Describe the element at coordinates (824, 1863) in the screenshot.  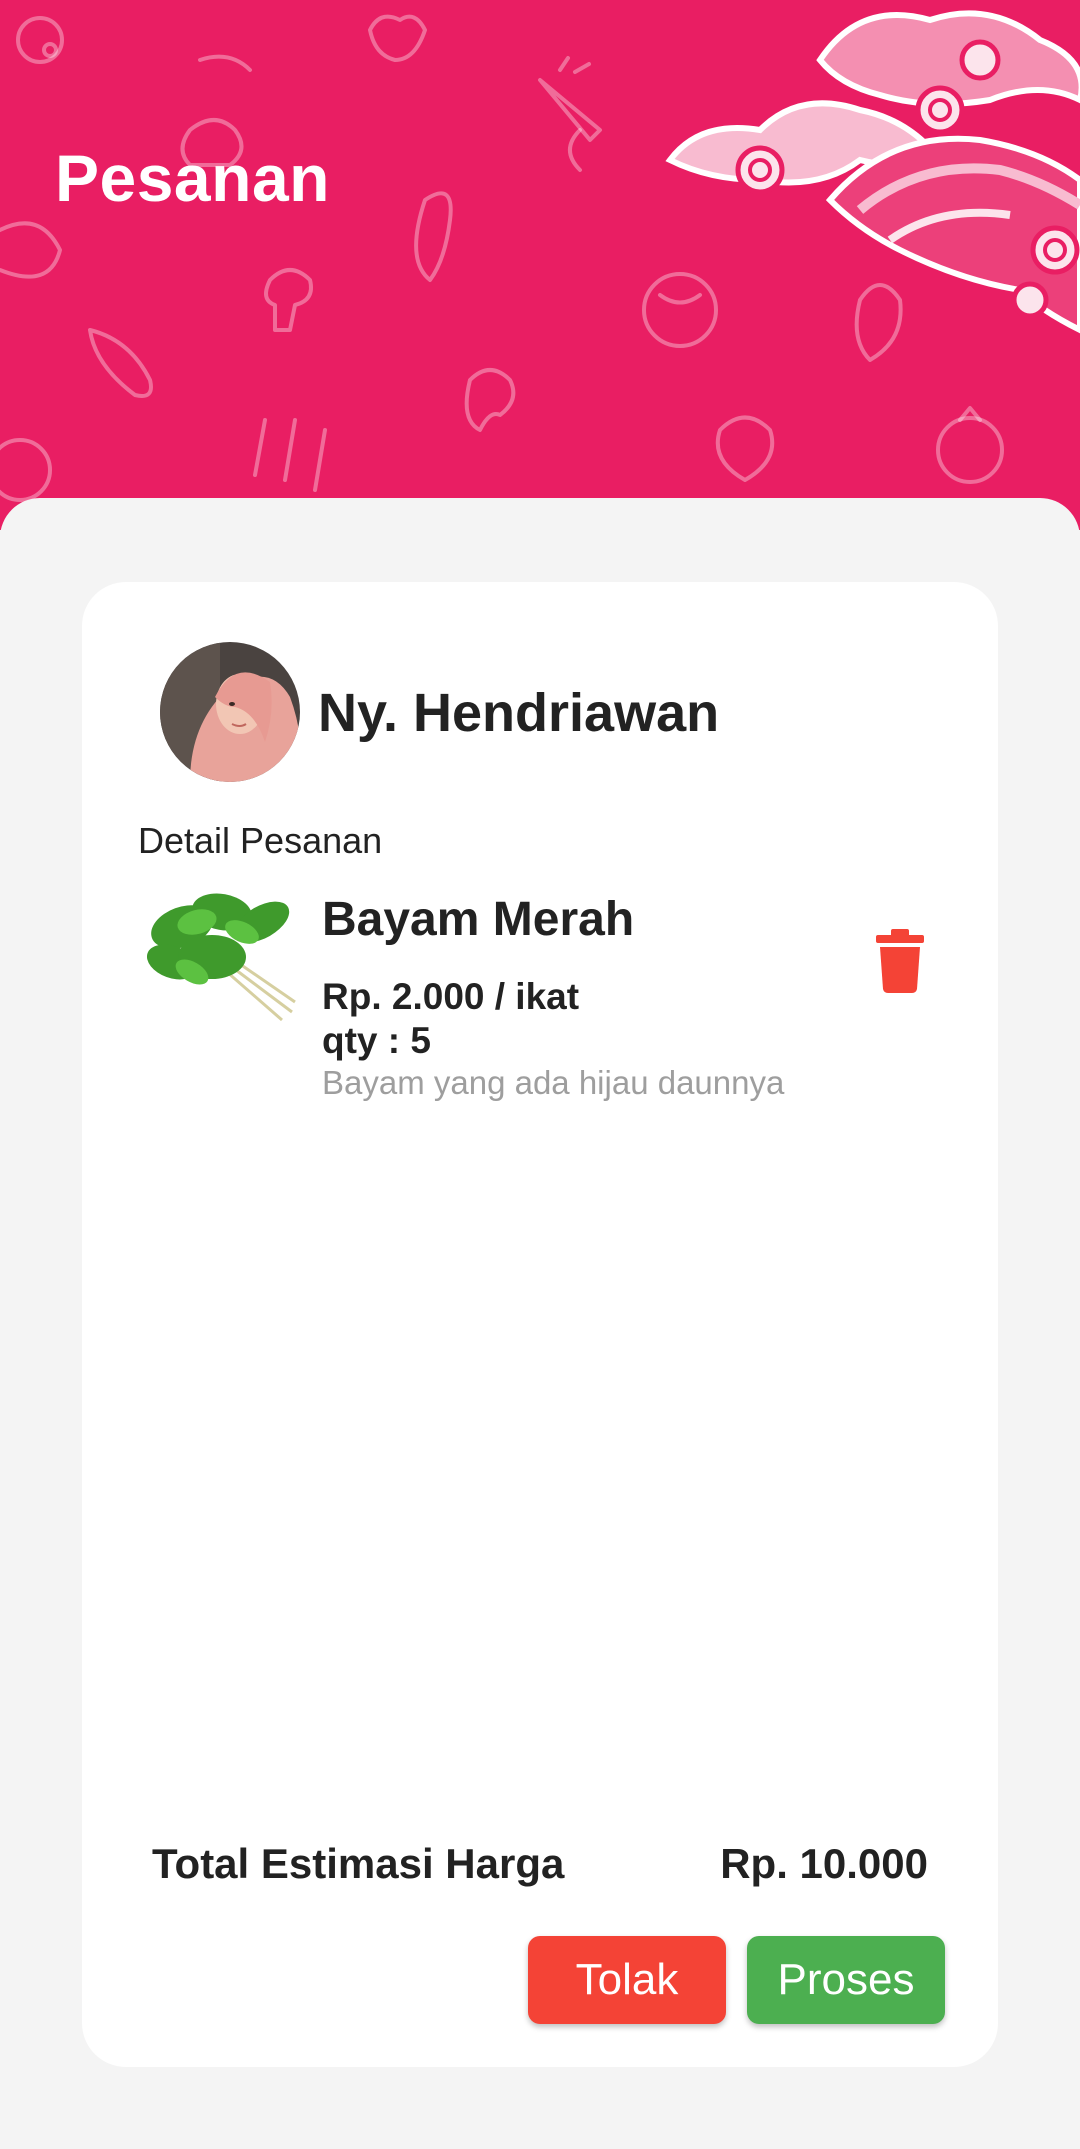
I see `total-value: Rp. 10.000` at that location.